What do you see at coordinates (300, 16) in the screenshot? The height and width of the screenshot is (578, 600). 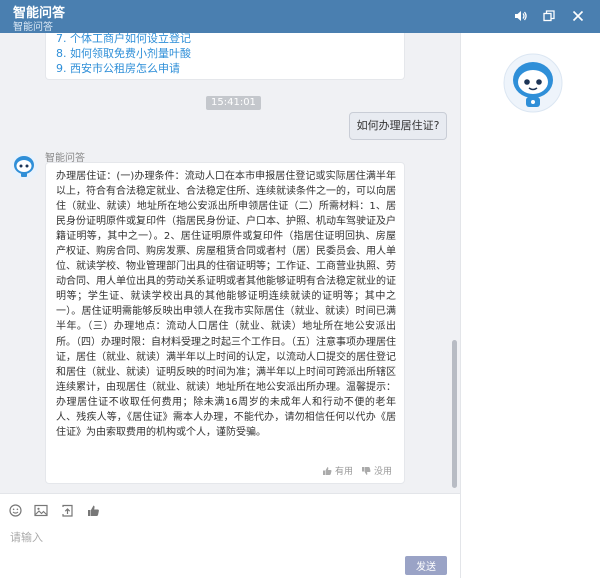 I see `window-header: 智能问答 智能问答` at bounding box center [300, 16].